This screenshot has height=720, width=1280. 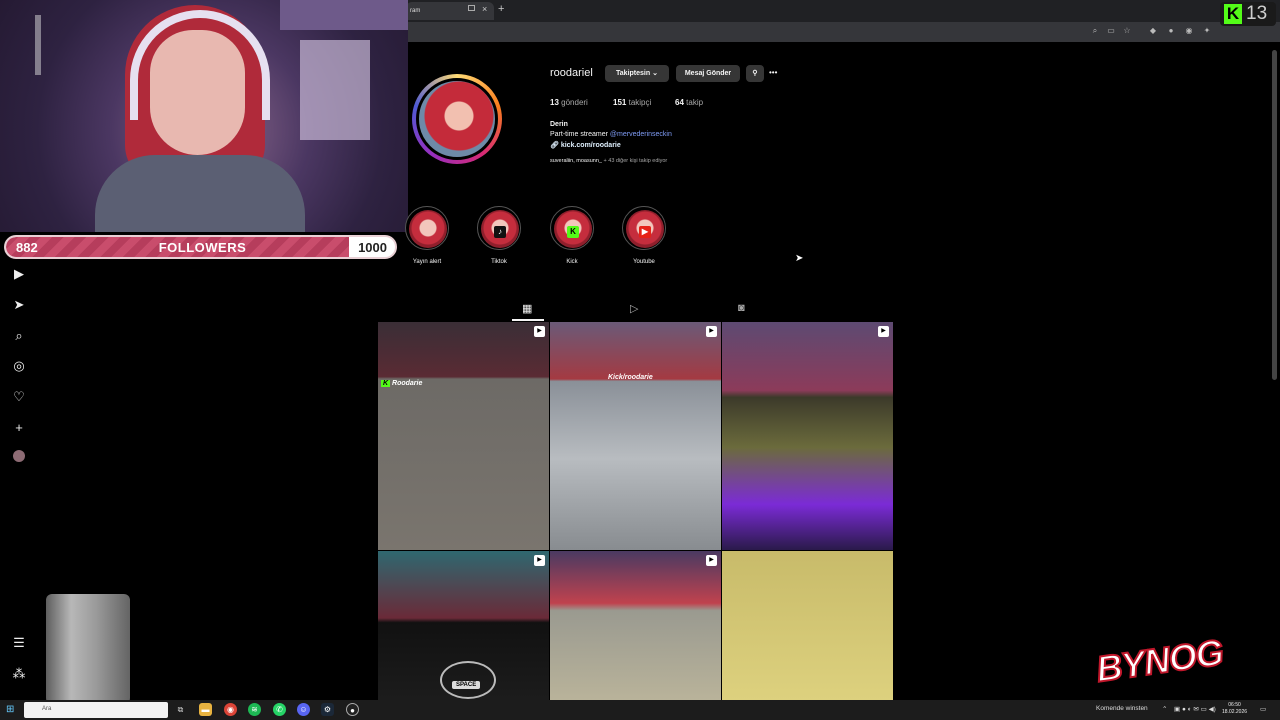 What do you see at coordinates (335, 90) in the screenshot?
I see `webcam-window` at bounding box center [335, 90].